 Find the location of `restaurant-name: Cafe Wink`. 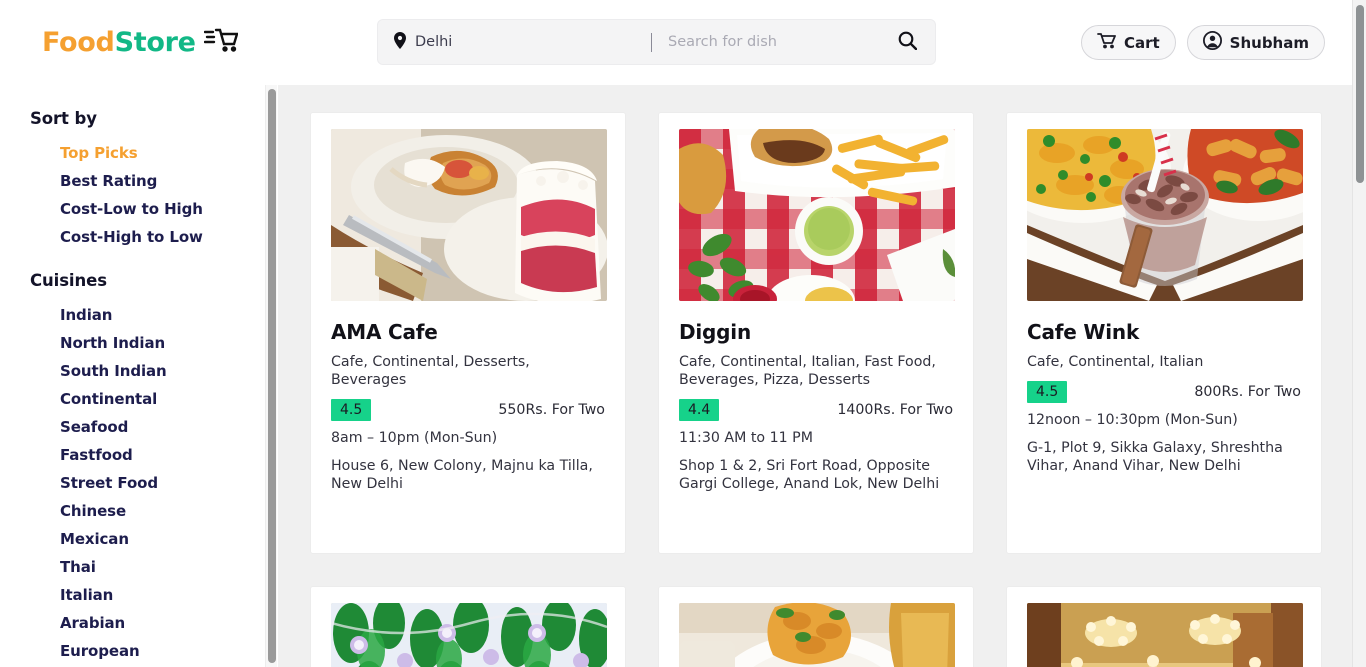

restaurant-name: Cafe Wink is located at coordinates (1083, 332).